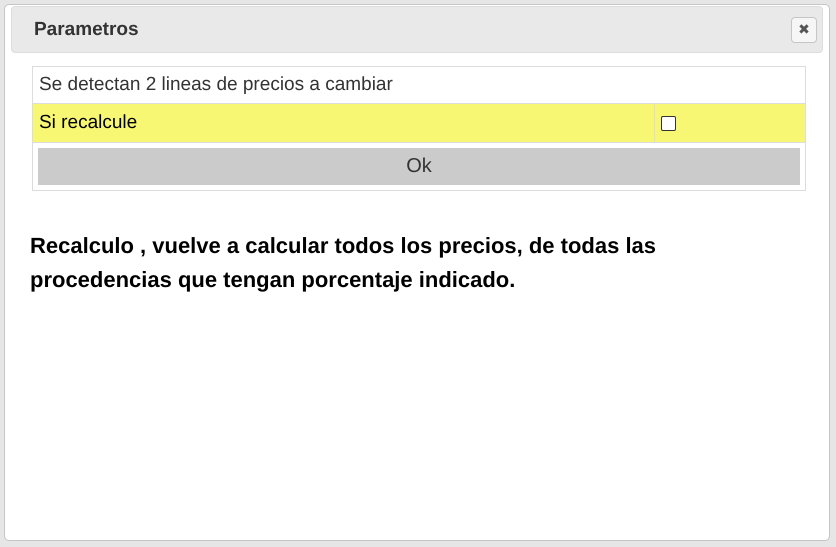 This screenshot has width=836, height=547. What do you see at coordinates (668, 123) in the screenshot?
I see `checkbox` at bounding box center [668, 123].